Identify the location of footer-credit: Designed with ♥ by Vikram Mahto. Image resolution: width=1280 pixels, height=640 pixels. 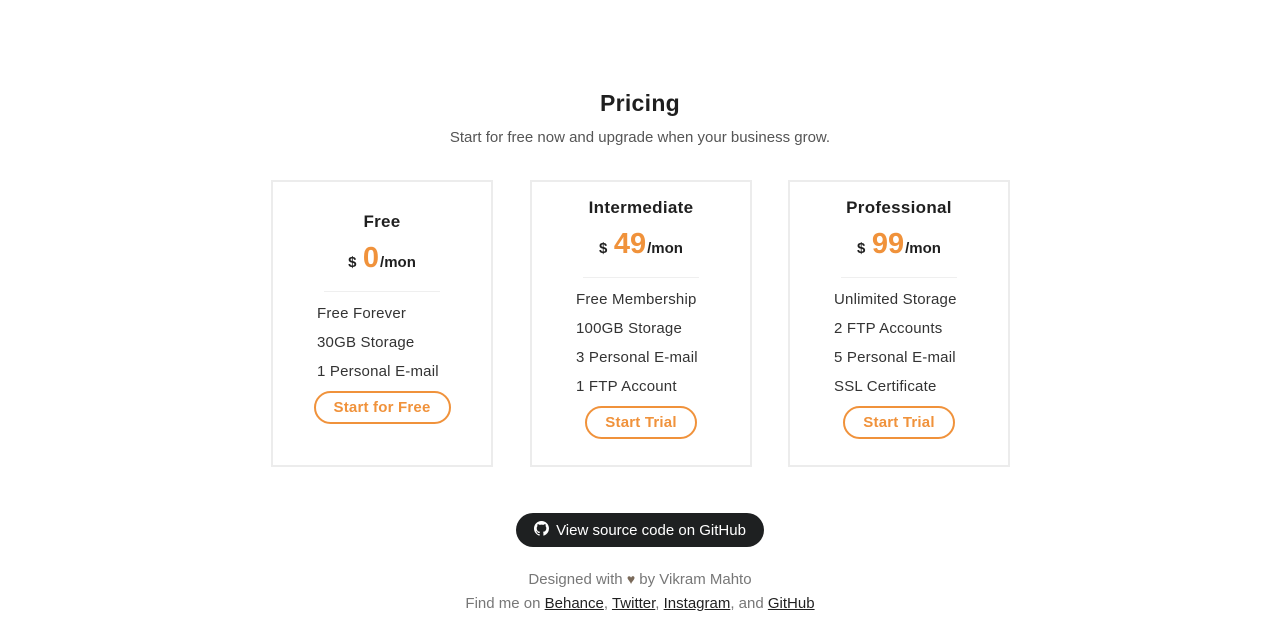
(640, 579).